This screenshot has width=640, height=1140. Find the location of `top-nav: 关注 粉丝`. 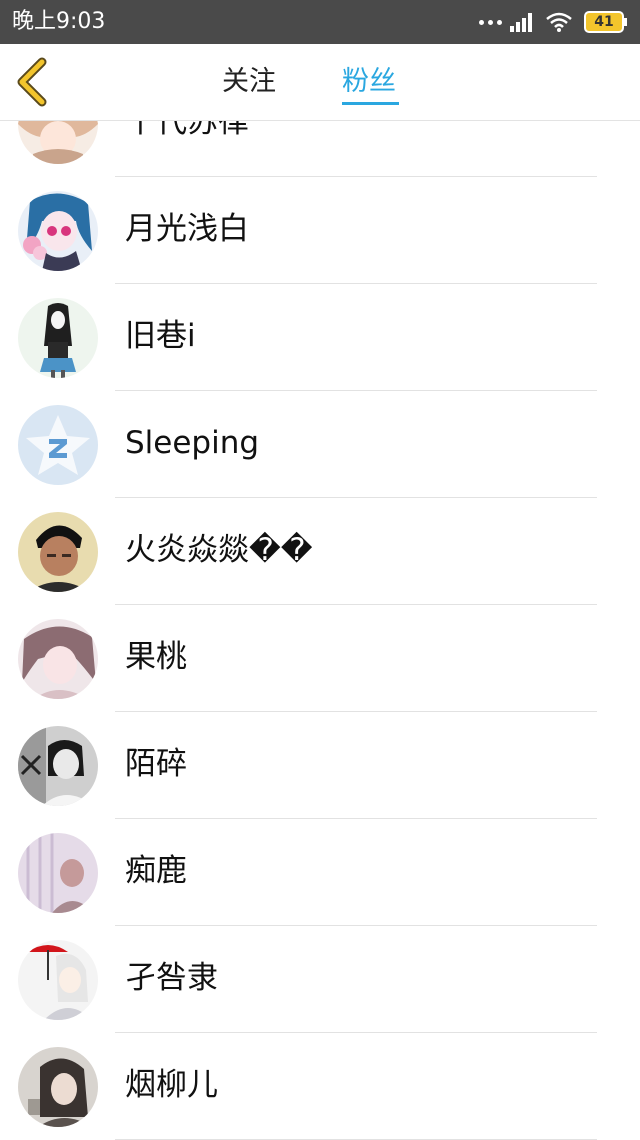

top-nav: 关注 粉丝 is located at coordinates (320, 82).